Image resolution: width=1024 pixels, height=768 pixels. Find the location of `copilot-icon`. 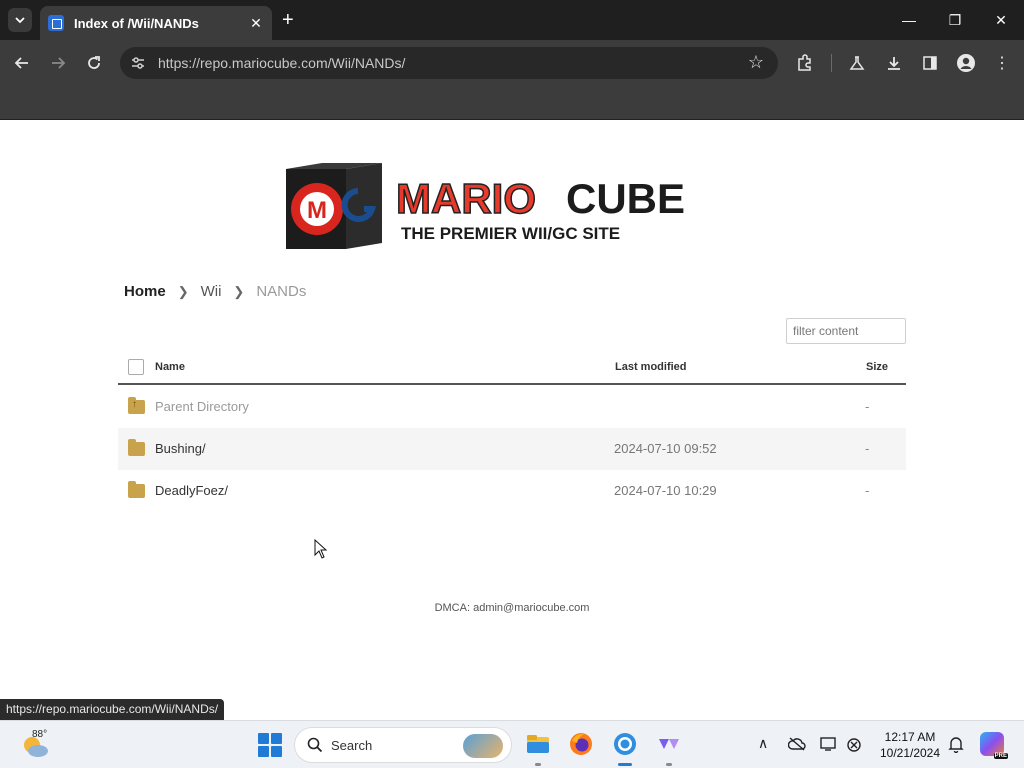

copilot-icon is located at coordinates (994, 745).